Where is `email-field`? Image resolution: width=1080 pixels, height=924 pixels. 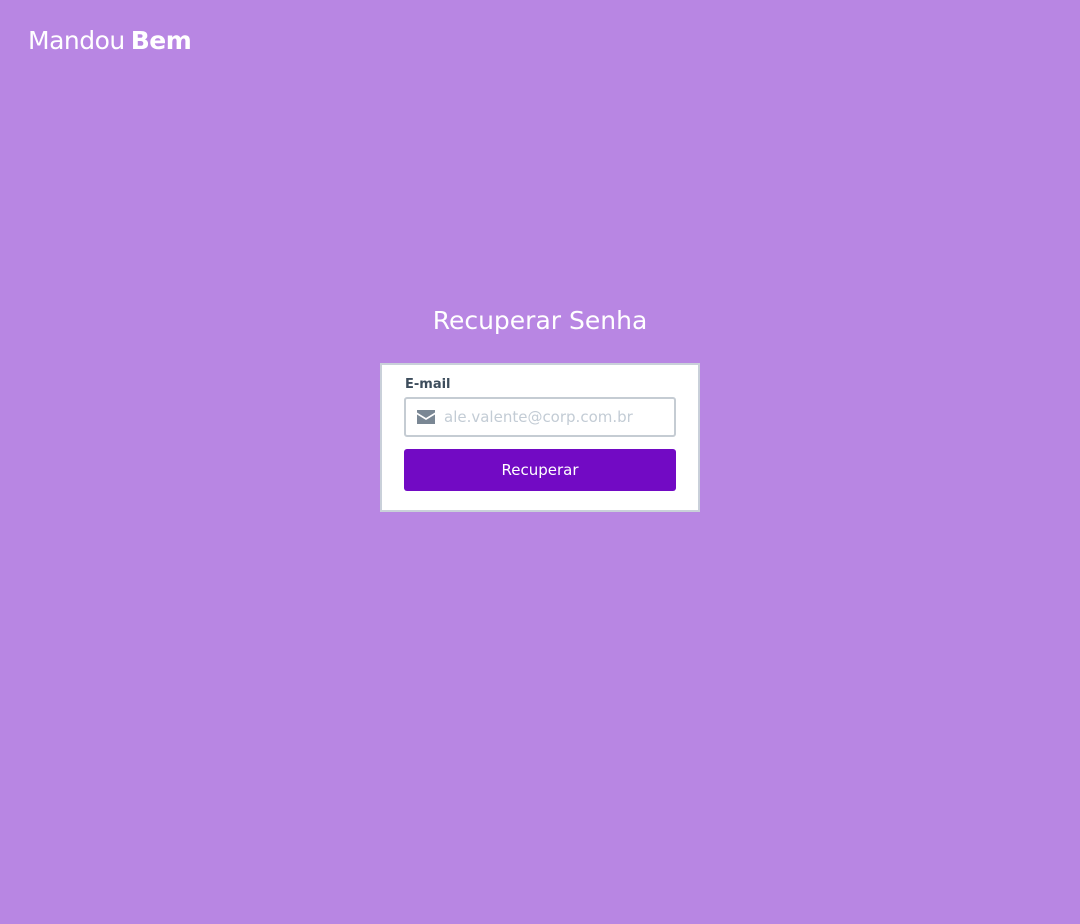 email-field is located at coordinates (540, 417).